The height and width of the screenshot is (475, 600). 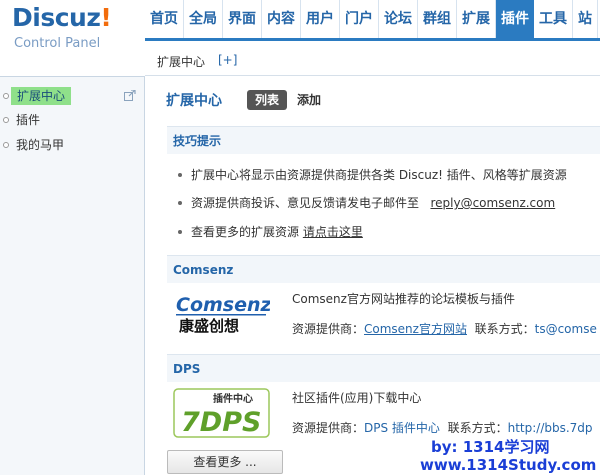 I want to click on click-here-link: 请点击这里, so click(x=333, y=232).